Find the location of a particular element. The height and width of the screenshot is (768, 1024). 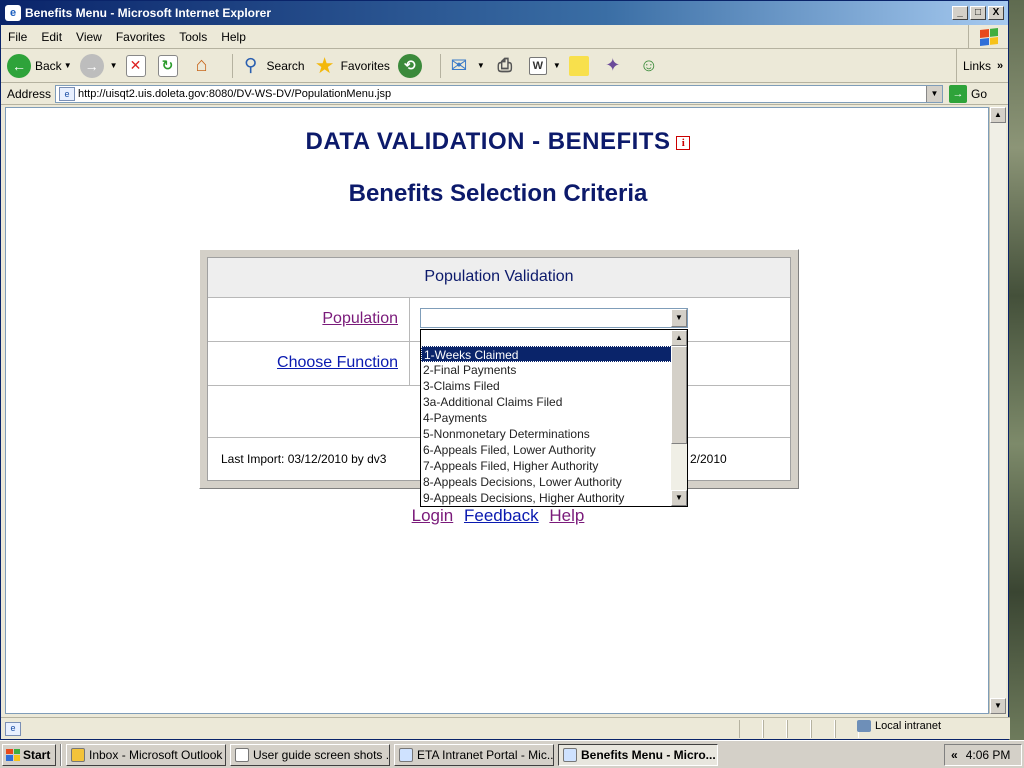

address-dropdown-icon: ▼ is located at coordinates (934, 93).